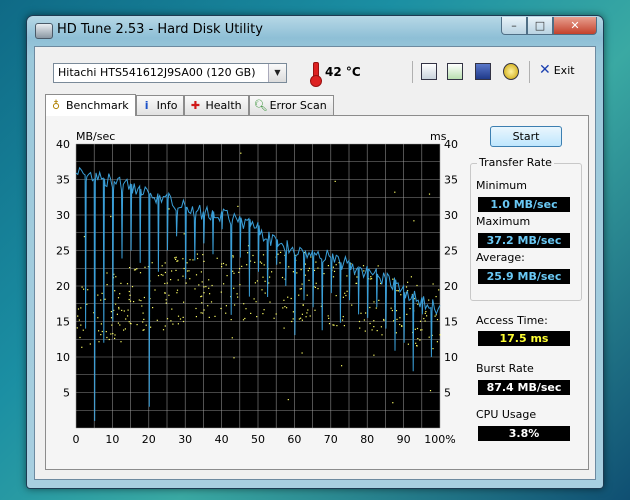  What do you see at coordinates (316, 74) in the screenshot?
I see `thermometer-icon` at bounding box center [316, 74].